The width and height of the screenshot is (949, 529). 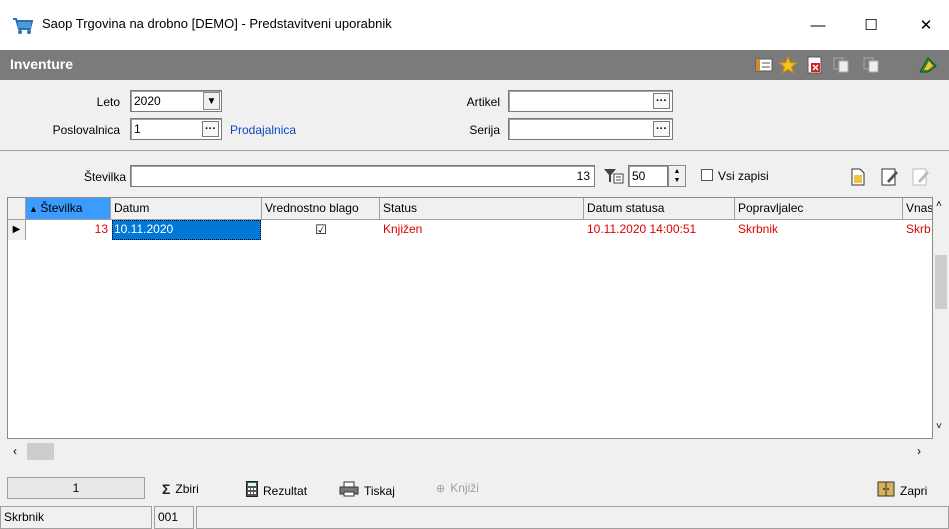 I want to click on zbiri-label: Zbiri, so click(x=187, y=489).